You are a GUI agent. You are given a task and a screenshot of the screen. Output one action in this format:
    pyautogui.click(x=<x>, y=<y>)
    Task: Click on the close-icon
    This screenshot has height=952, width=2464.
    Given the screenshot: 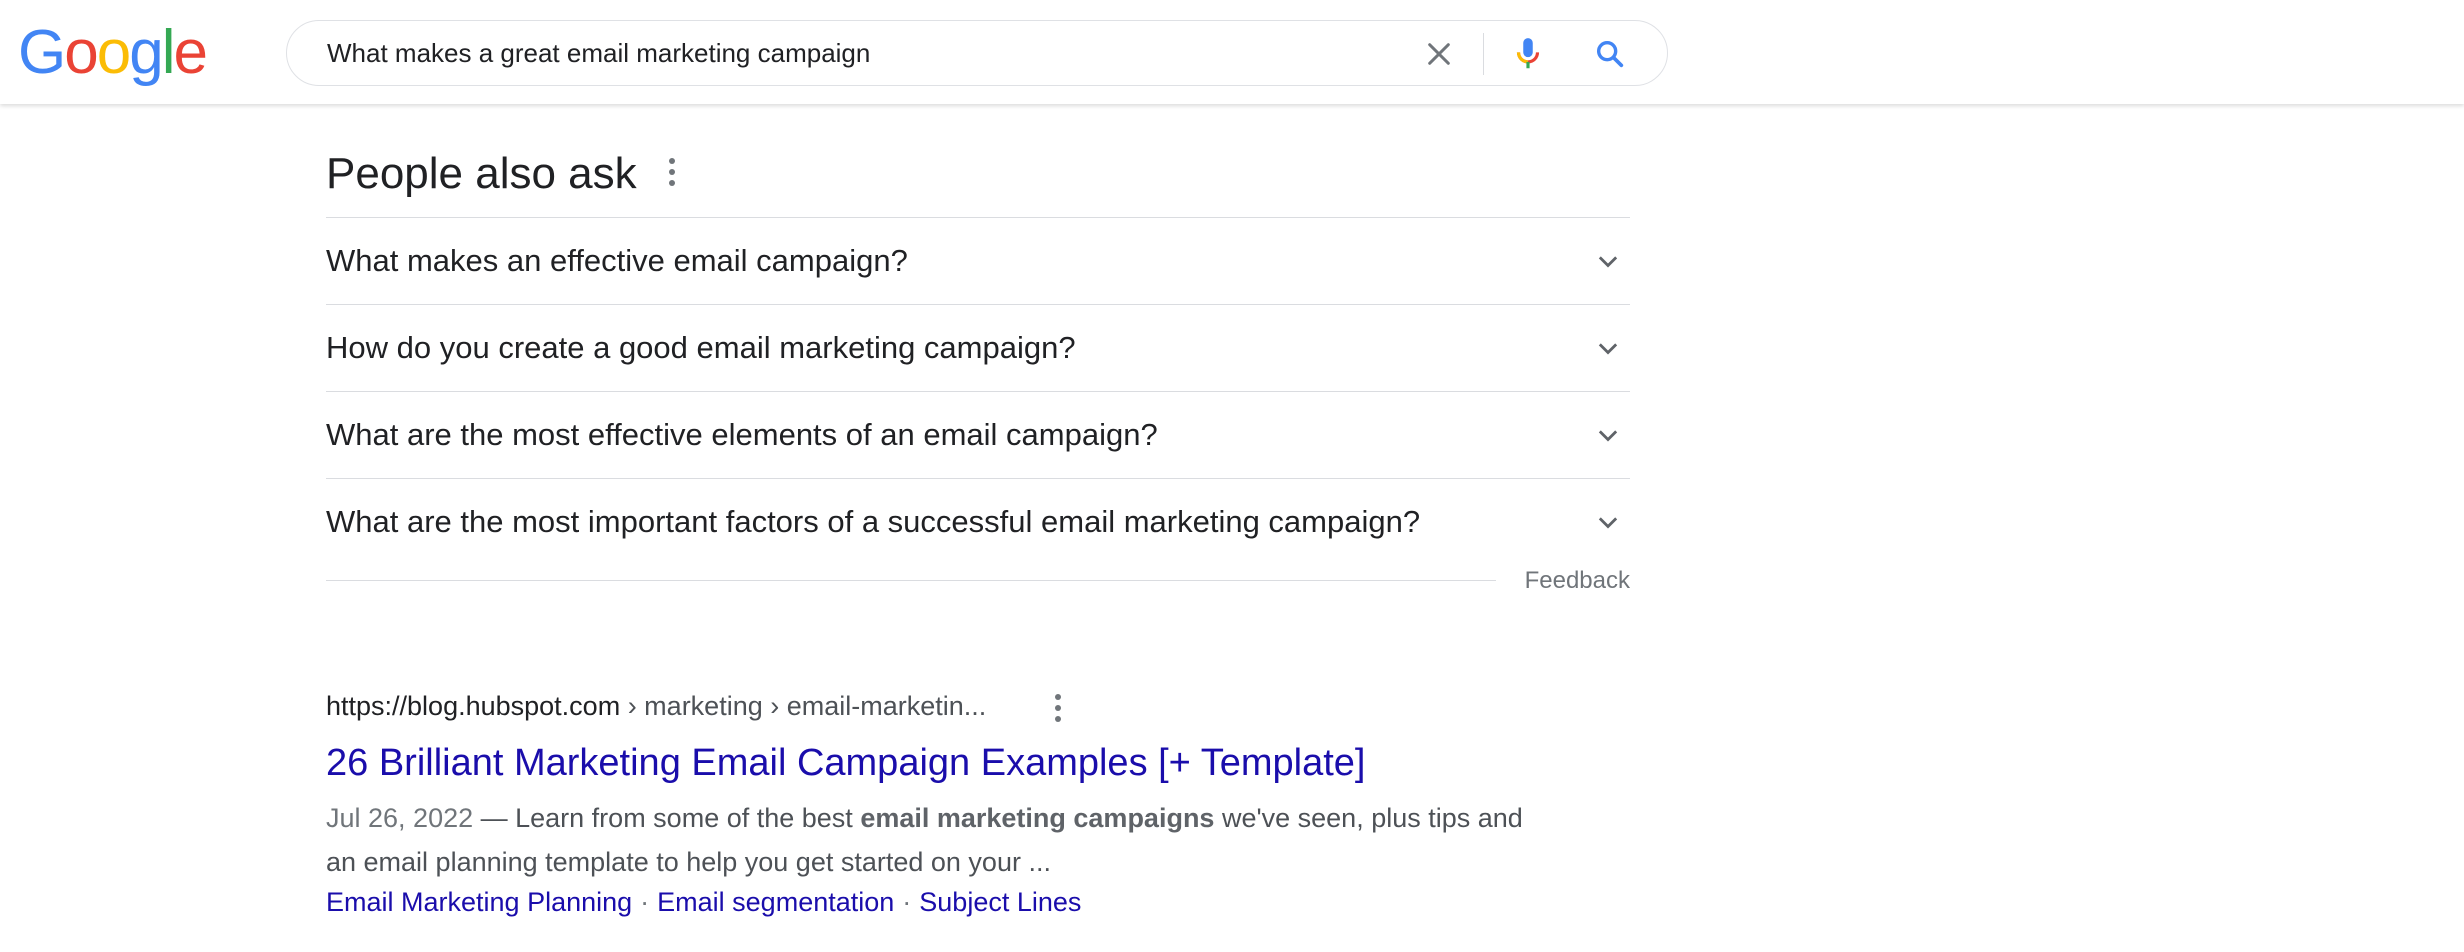 What is the action you would take?
    pyautogui.click(x=1439, y=54)
    